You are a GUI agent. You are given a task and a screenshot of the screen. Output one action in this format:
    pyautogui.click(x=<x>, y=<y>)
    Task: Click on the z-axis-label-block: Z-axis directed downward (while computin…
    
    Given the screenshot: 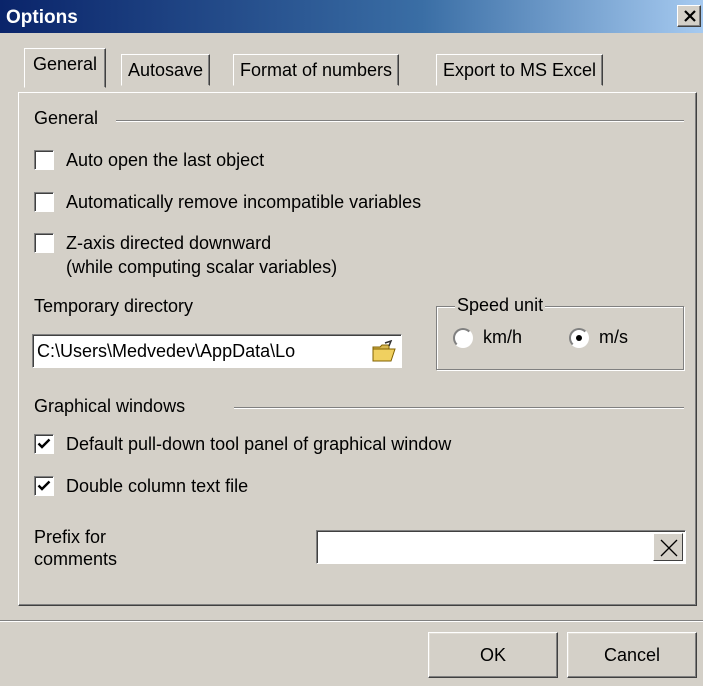 What is the action you would take?
    pyautogui.click(x=201, y=255)
    